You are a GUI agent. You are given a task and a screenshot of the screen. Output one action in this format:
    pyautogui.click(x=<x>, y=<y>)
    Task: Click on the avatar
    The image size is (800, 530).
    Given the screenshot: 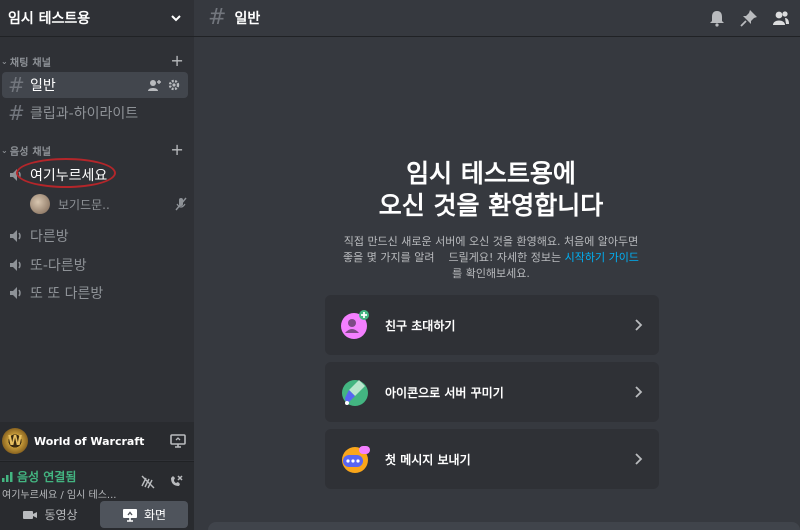 What is the action you would take?
    pyautogui.click(x=40, y=204)
    